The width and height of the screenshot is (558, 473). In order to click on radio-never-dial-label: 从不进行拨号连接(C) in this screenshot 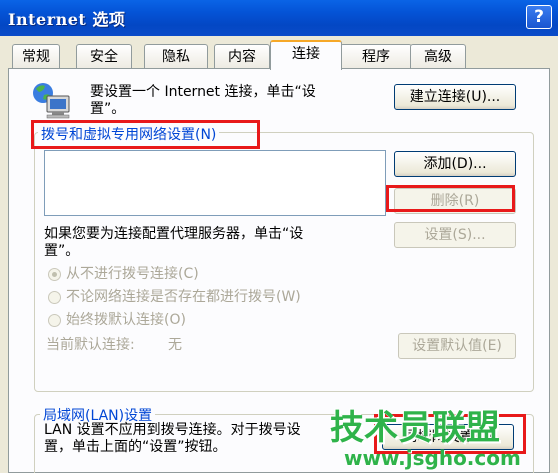, I will do `click(132, 274)`.